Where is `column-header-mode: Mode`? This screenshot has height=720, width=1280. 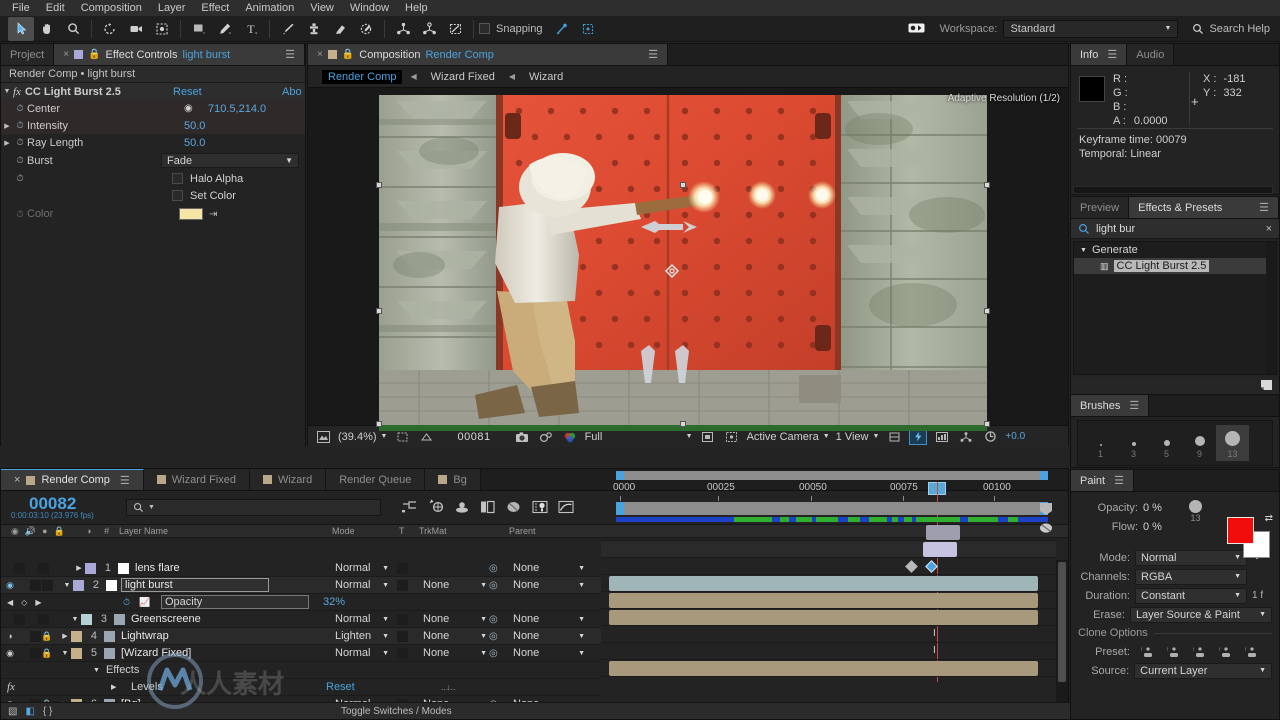
column-header-mode: Mode is located at coordinates (343, 531).